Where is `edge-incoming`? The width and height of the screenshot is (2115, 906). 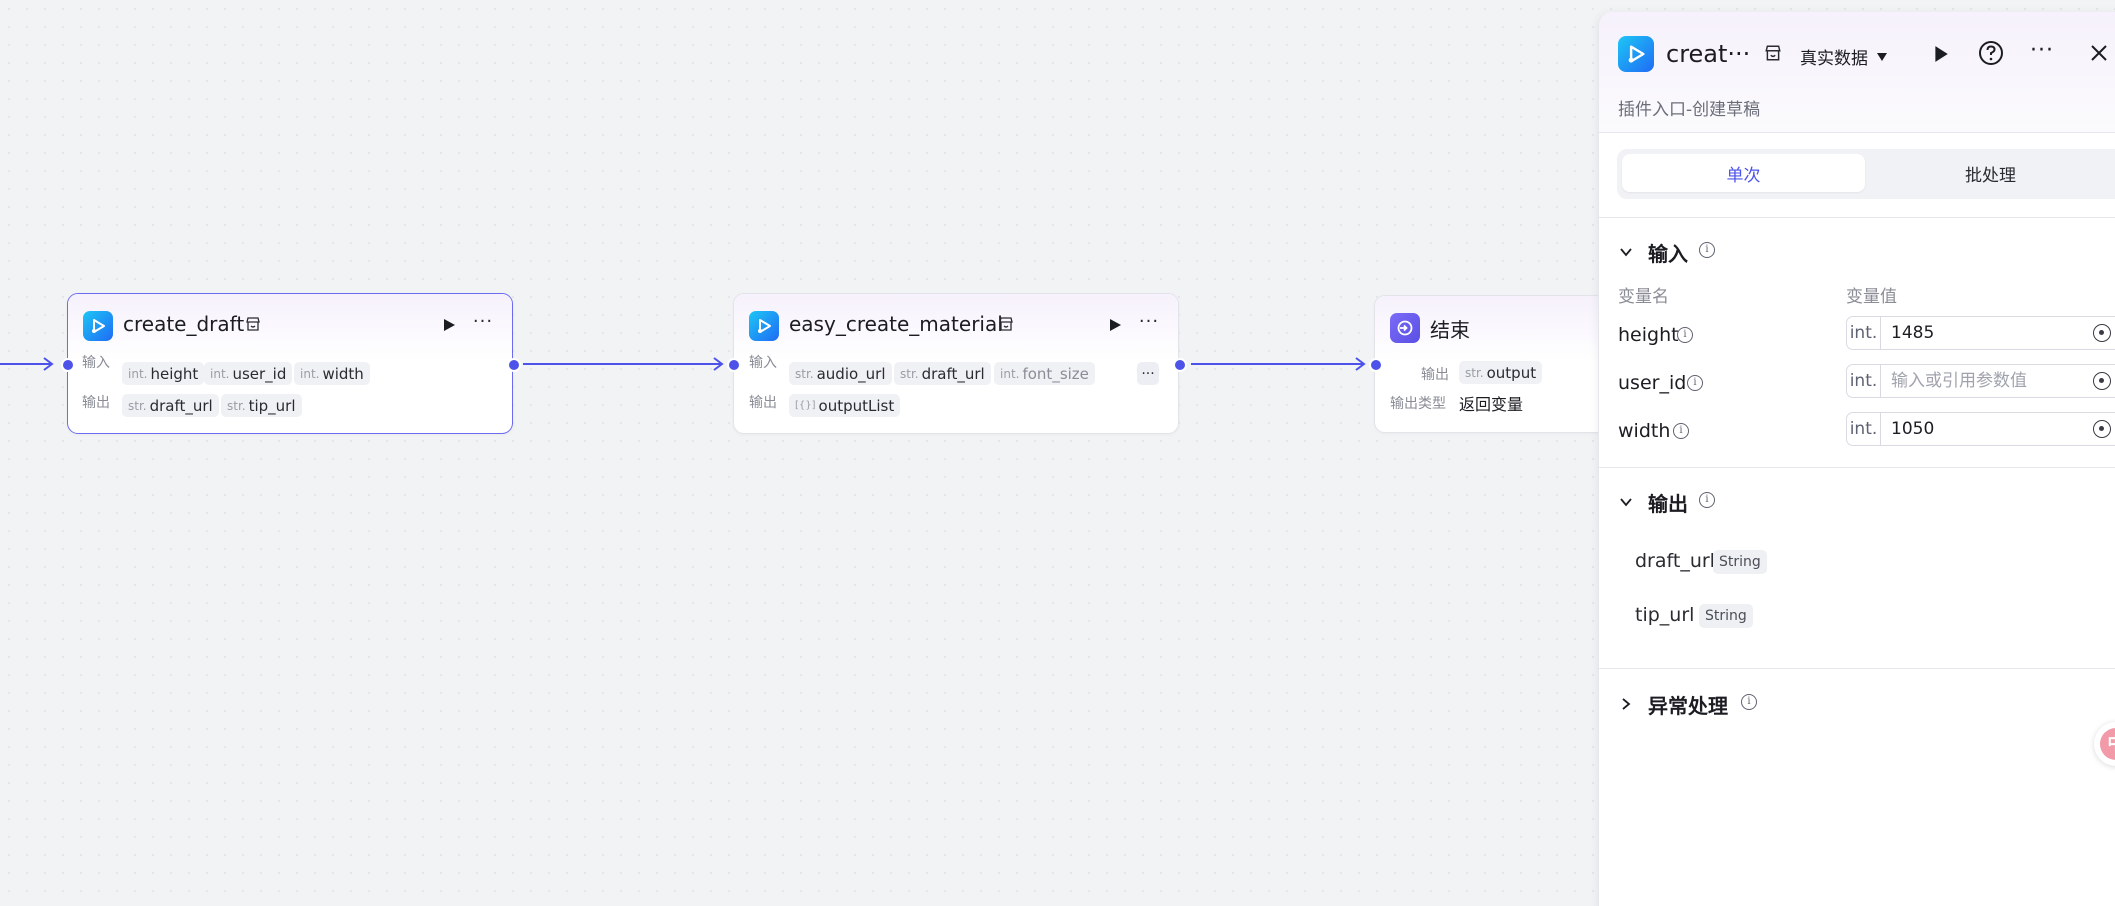
edge-incoming is located at coordinates (27, 364).